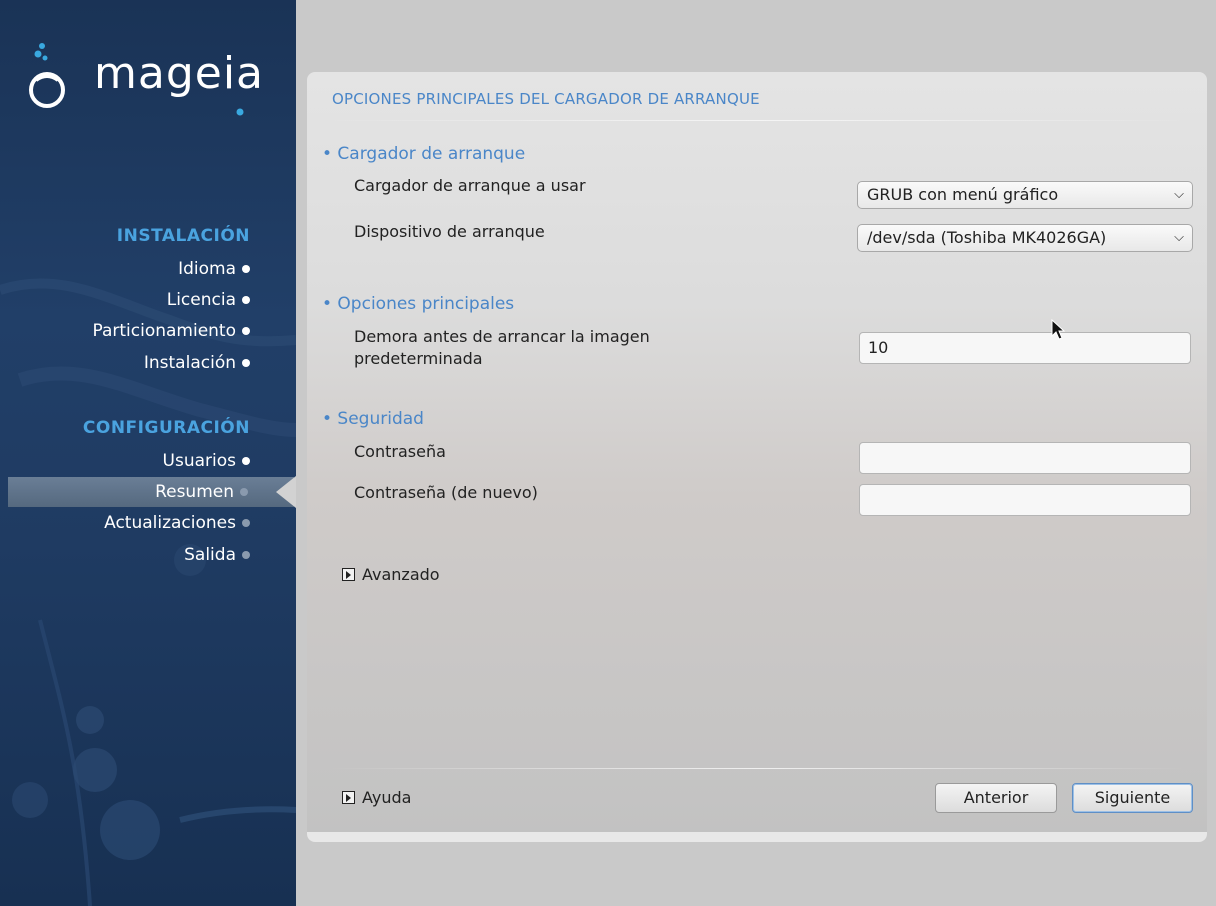 This screenshot has height=906, width=1216. I want to click on nav-item-label: Usuarios, so click(199, 461).